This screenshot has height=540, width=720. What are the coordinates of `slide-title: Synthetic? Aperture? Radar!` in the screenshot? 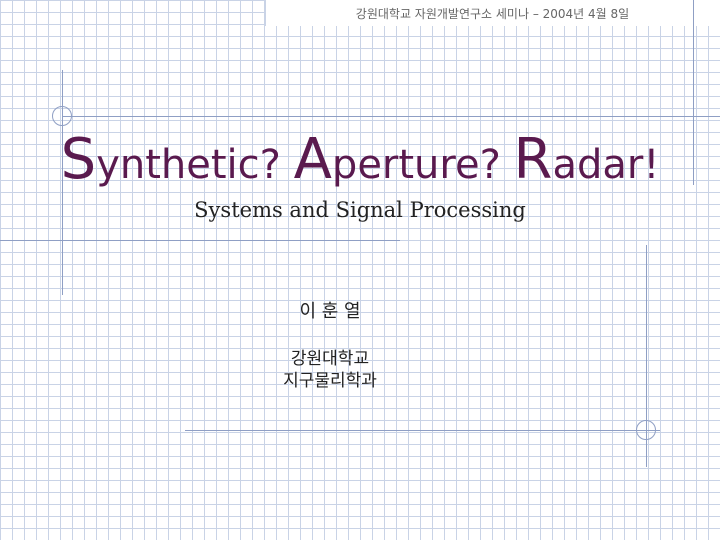 It's located at (360, 162).